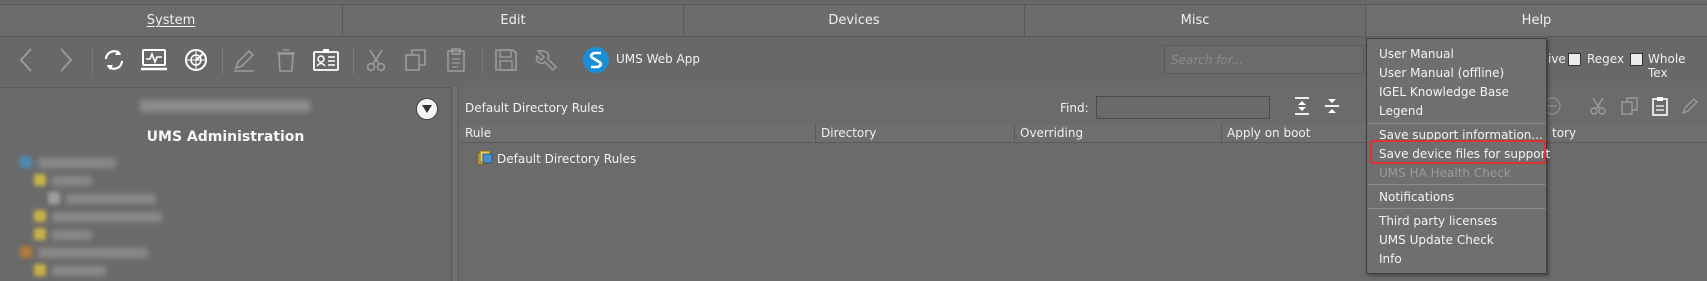 The image size is (1707, 281). I want to click on collapse-arrow-icon, so click(427, 109).